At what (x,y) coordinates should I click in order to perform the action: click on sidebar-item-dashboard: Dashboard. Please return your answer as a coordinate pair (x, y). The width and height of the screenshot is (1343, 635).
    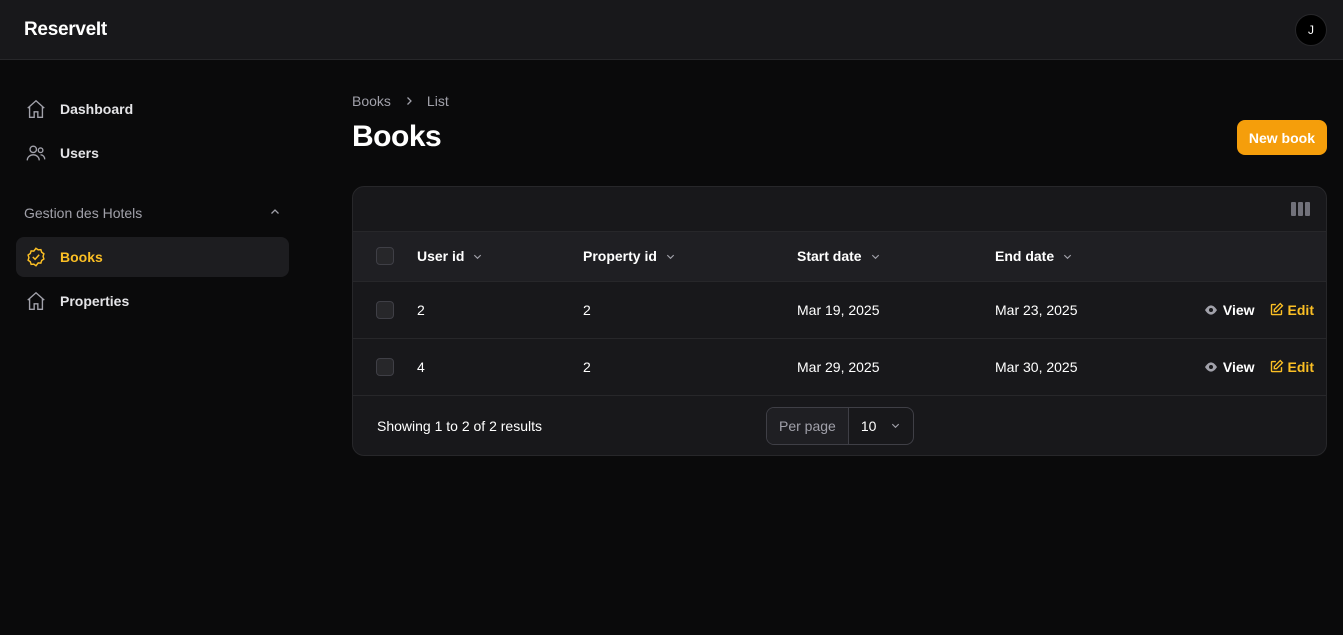
    Looking at the image, I should click on (152, 109).